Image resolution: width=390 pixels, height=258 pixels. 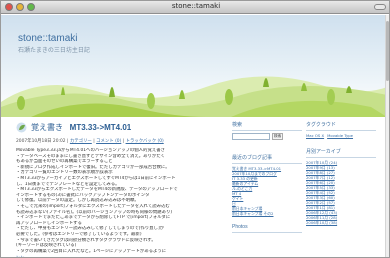 What do you see at coordinates (315, 135) in the screenshot?
I see `tag-link: Mac OS X` at bounding box center [315, 135].